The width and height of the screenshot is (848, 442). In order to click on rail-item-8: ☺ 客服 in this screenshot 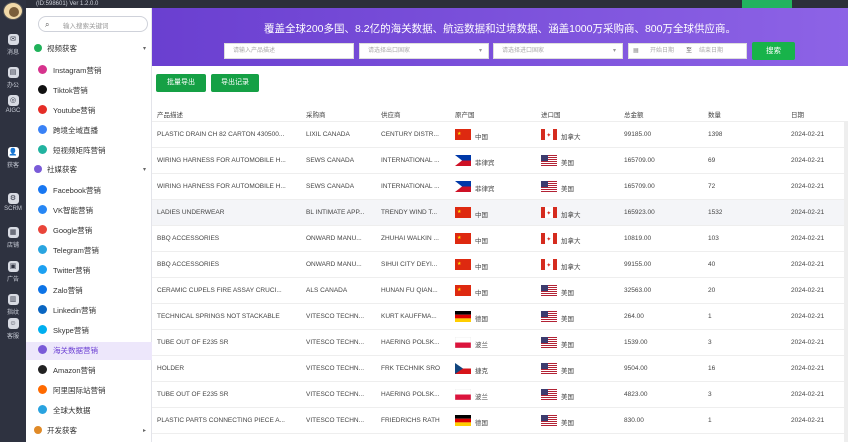, I will do `click(13, 328)`.